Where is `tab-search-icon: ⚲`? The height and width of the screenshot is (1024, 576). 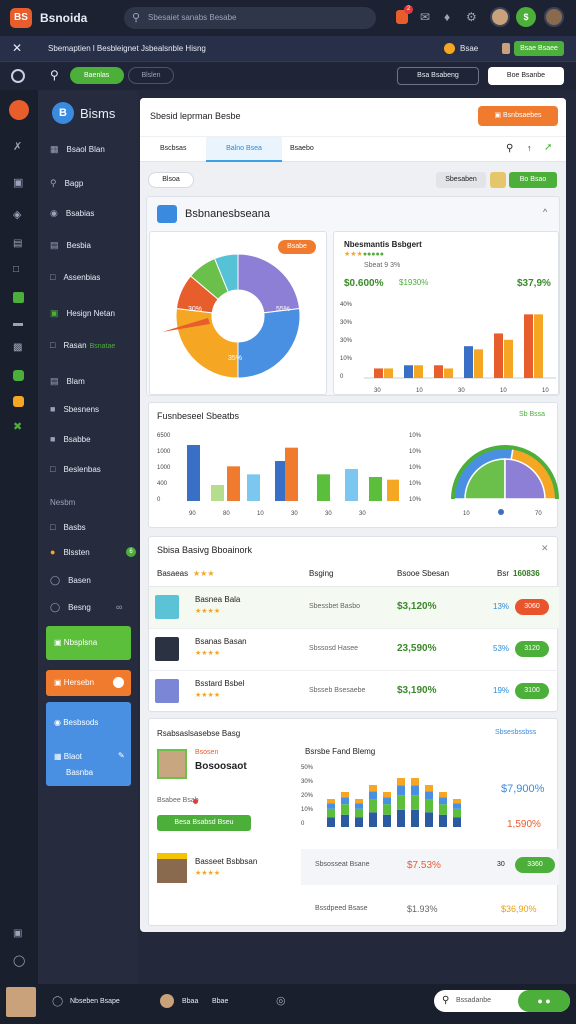 tab-search-icon: ⚲ is located at coordinates (509, 148).